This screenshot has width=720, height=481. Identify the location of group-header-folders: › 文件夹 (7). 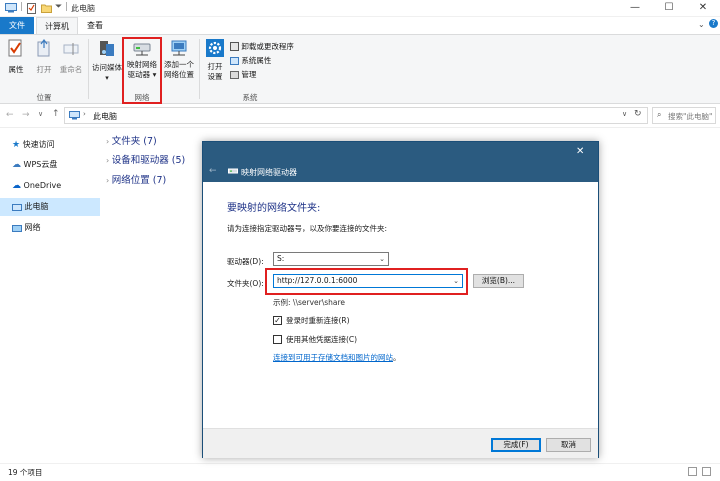
(131, 140).